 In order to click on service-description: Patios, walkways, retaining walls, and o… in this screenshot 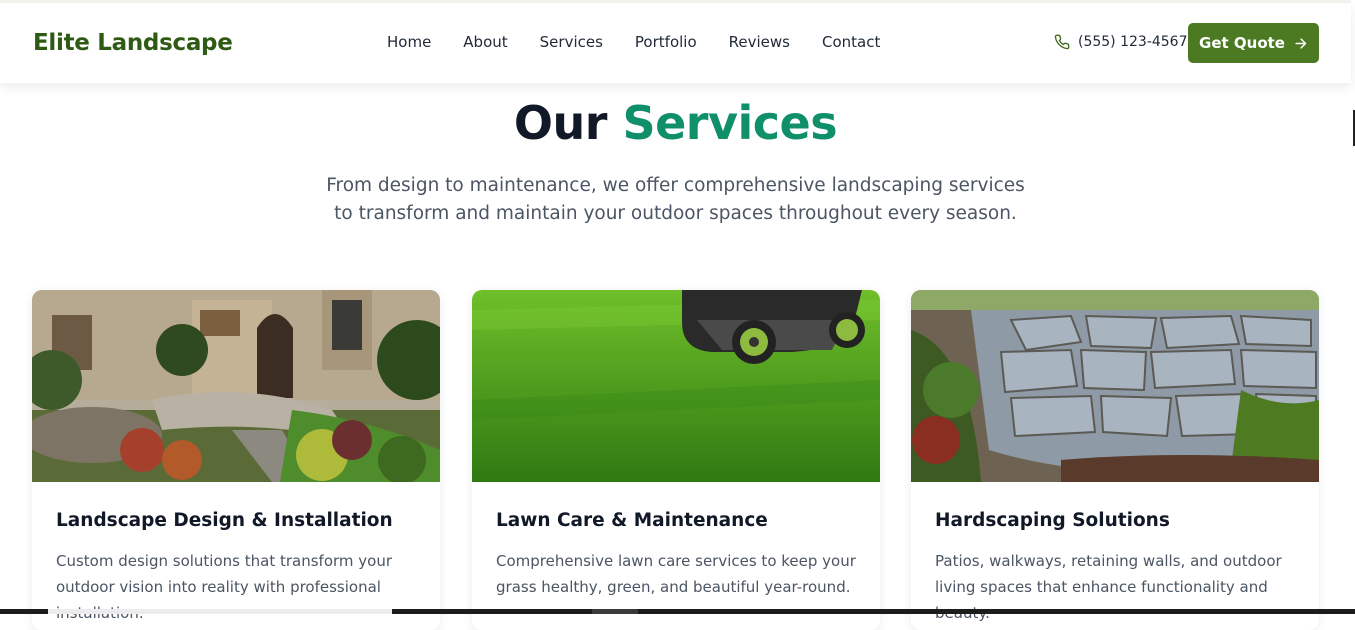, I will do `click(1108, 587)`.